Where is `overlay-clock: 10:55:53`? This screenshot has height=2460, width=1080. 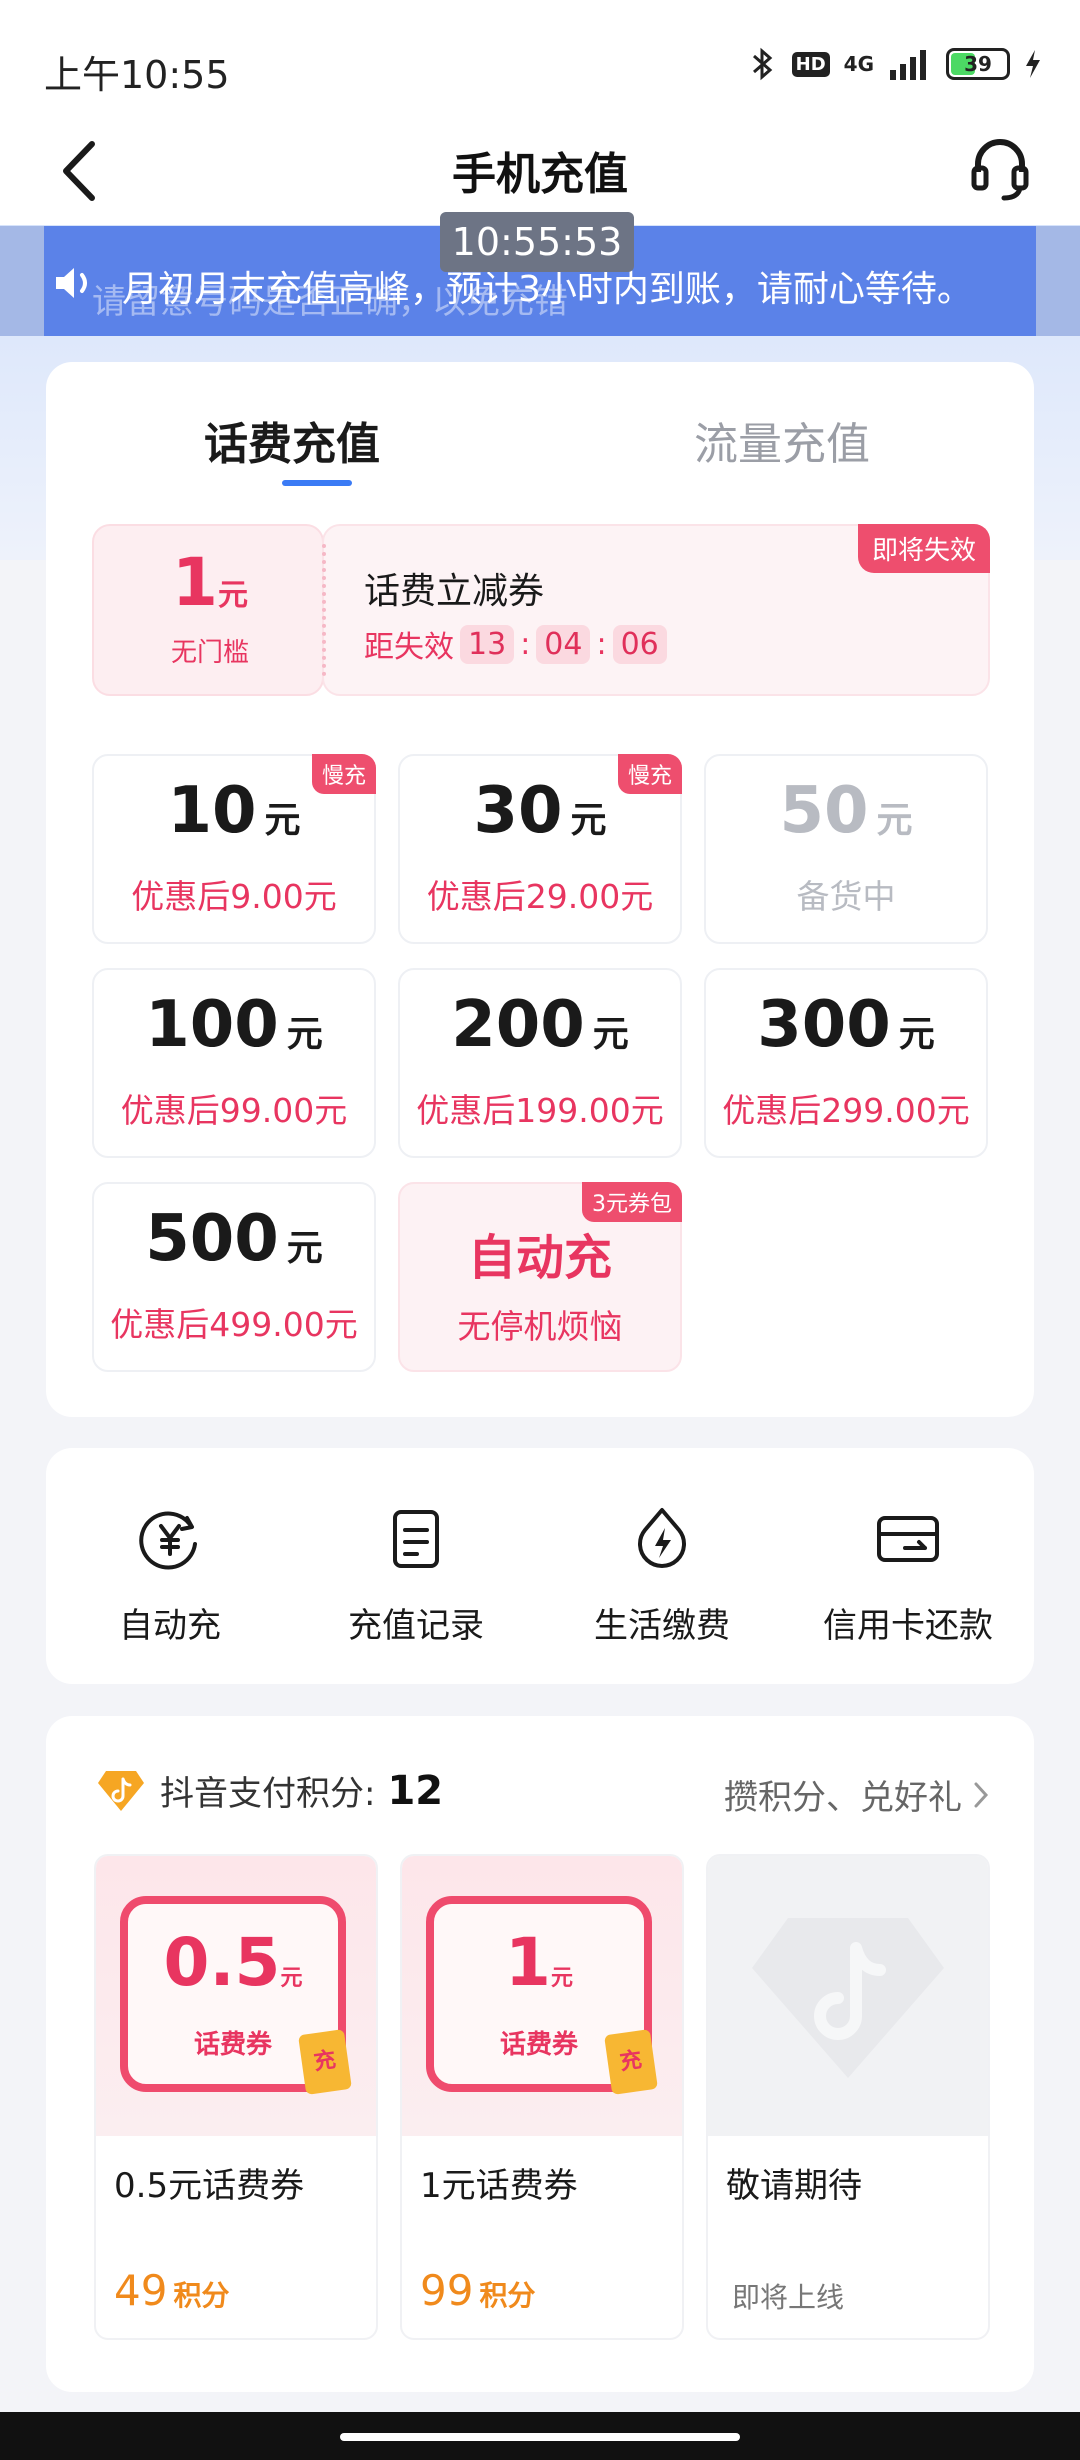
overlay-clock: 10:55:53 is located at coordinates (537, 242).